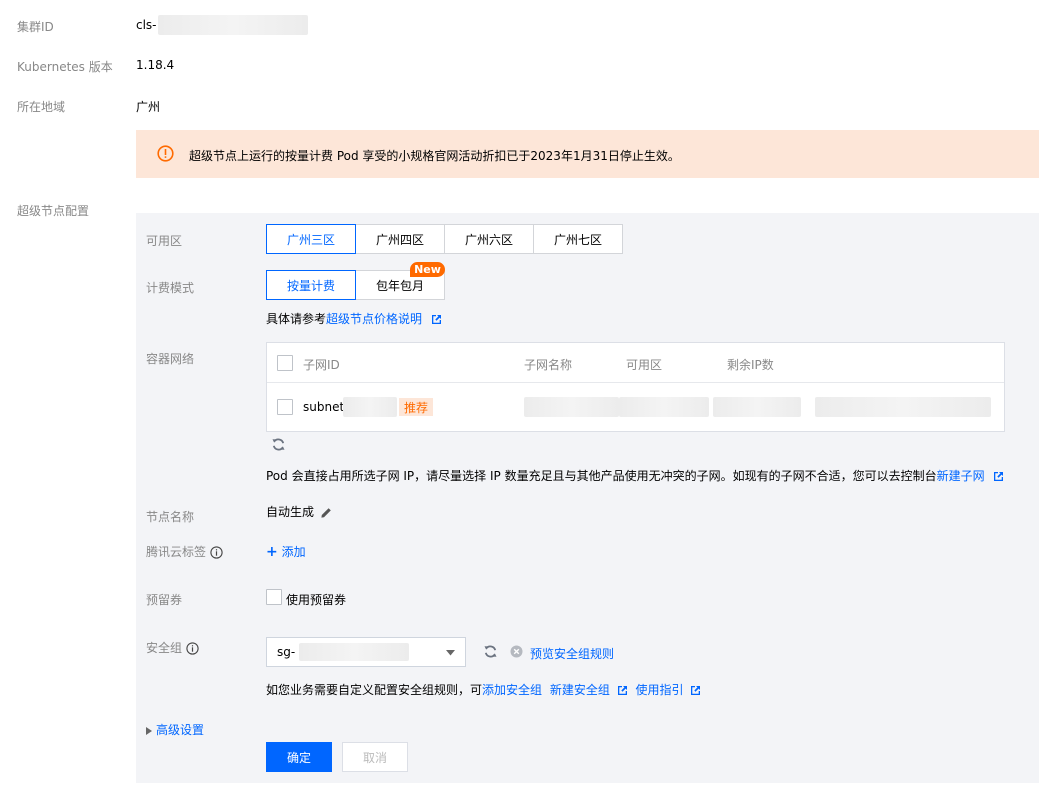 The image size is (1051, 788). What do you see at coordinates (571, 407) in the screenshot?
I see `subnet-name-redacted` at bounding box center [571, 407].